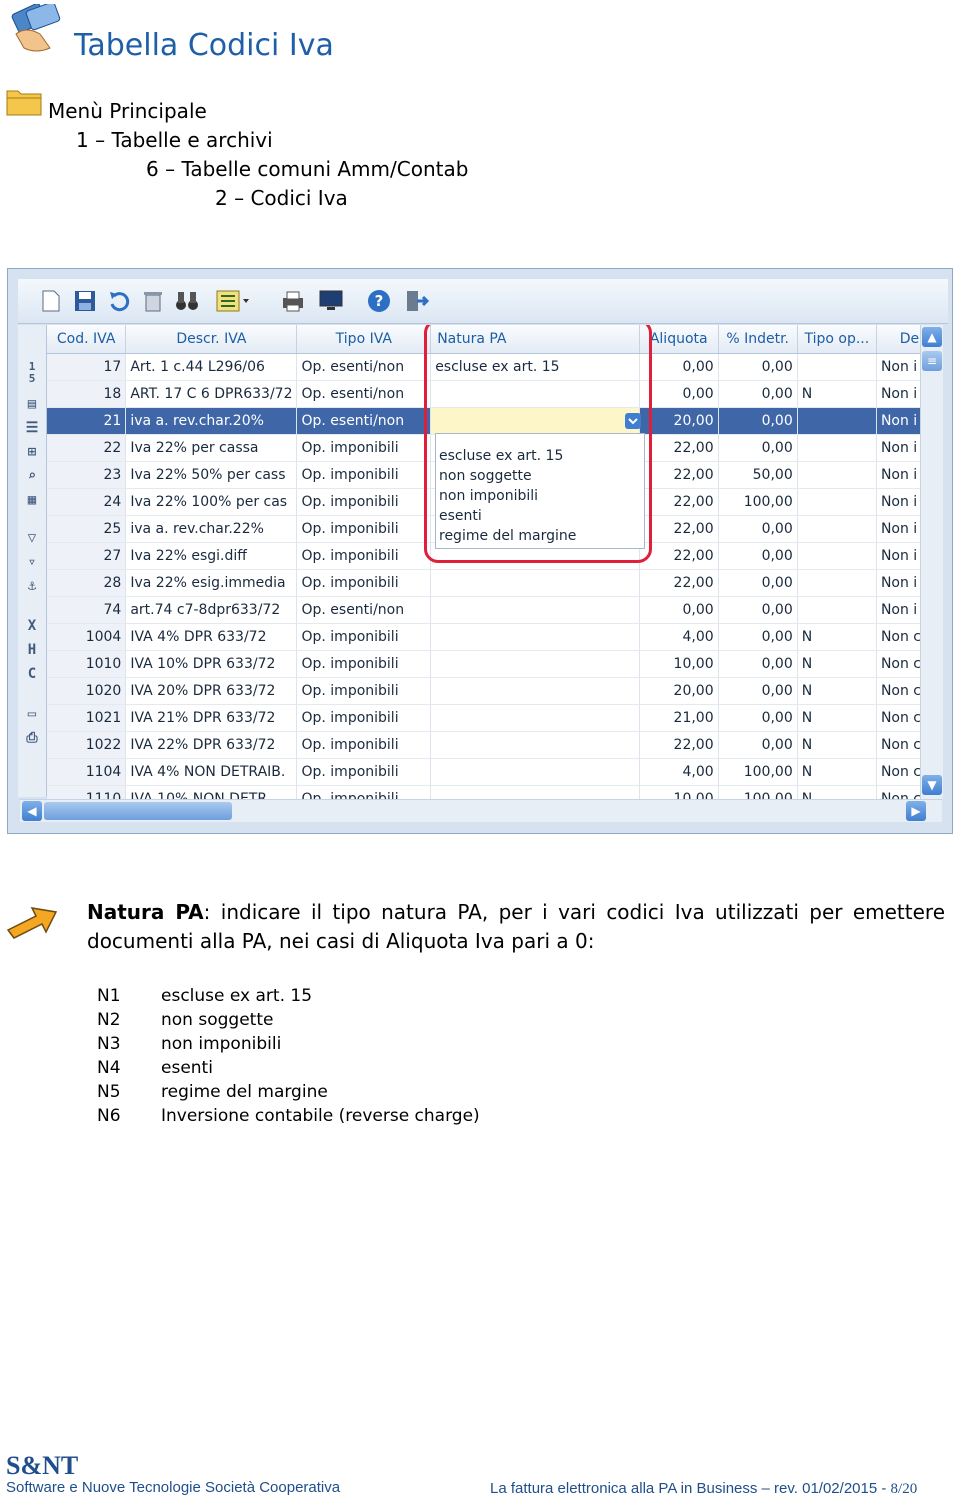 The image size is (960, 1504). I want to click on list-icon: ☰, so click(32, 428).